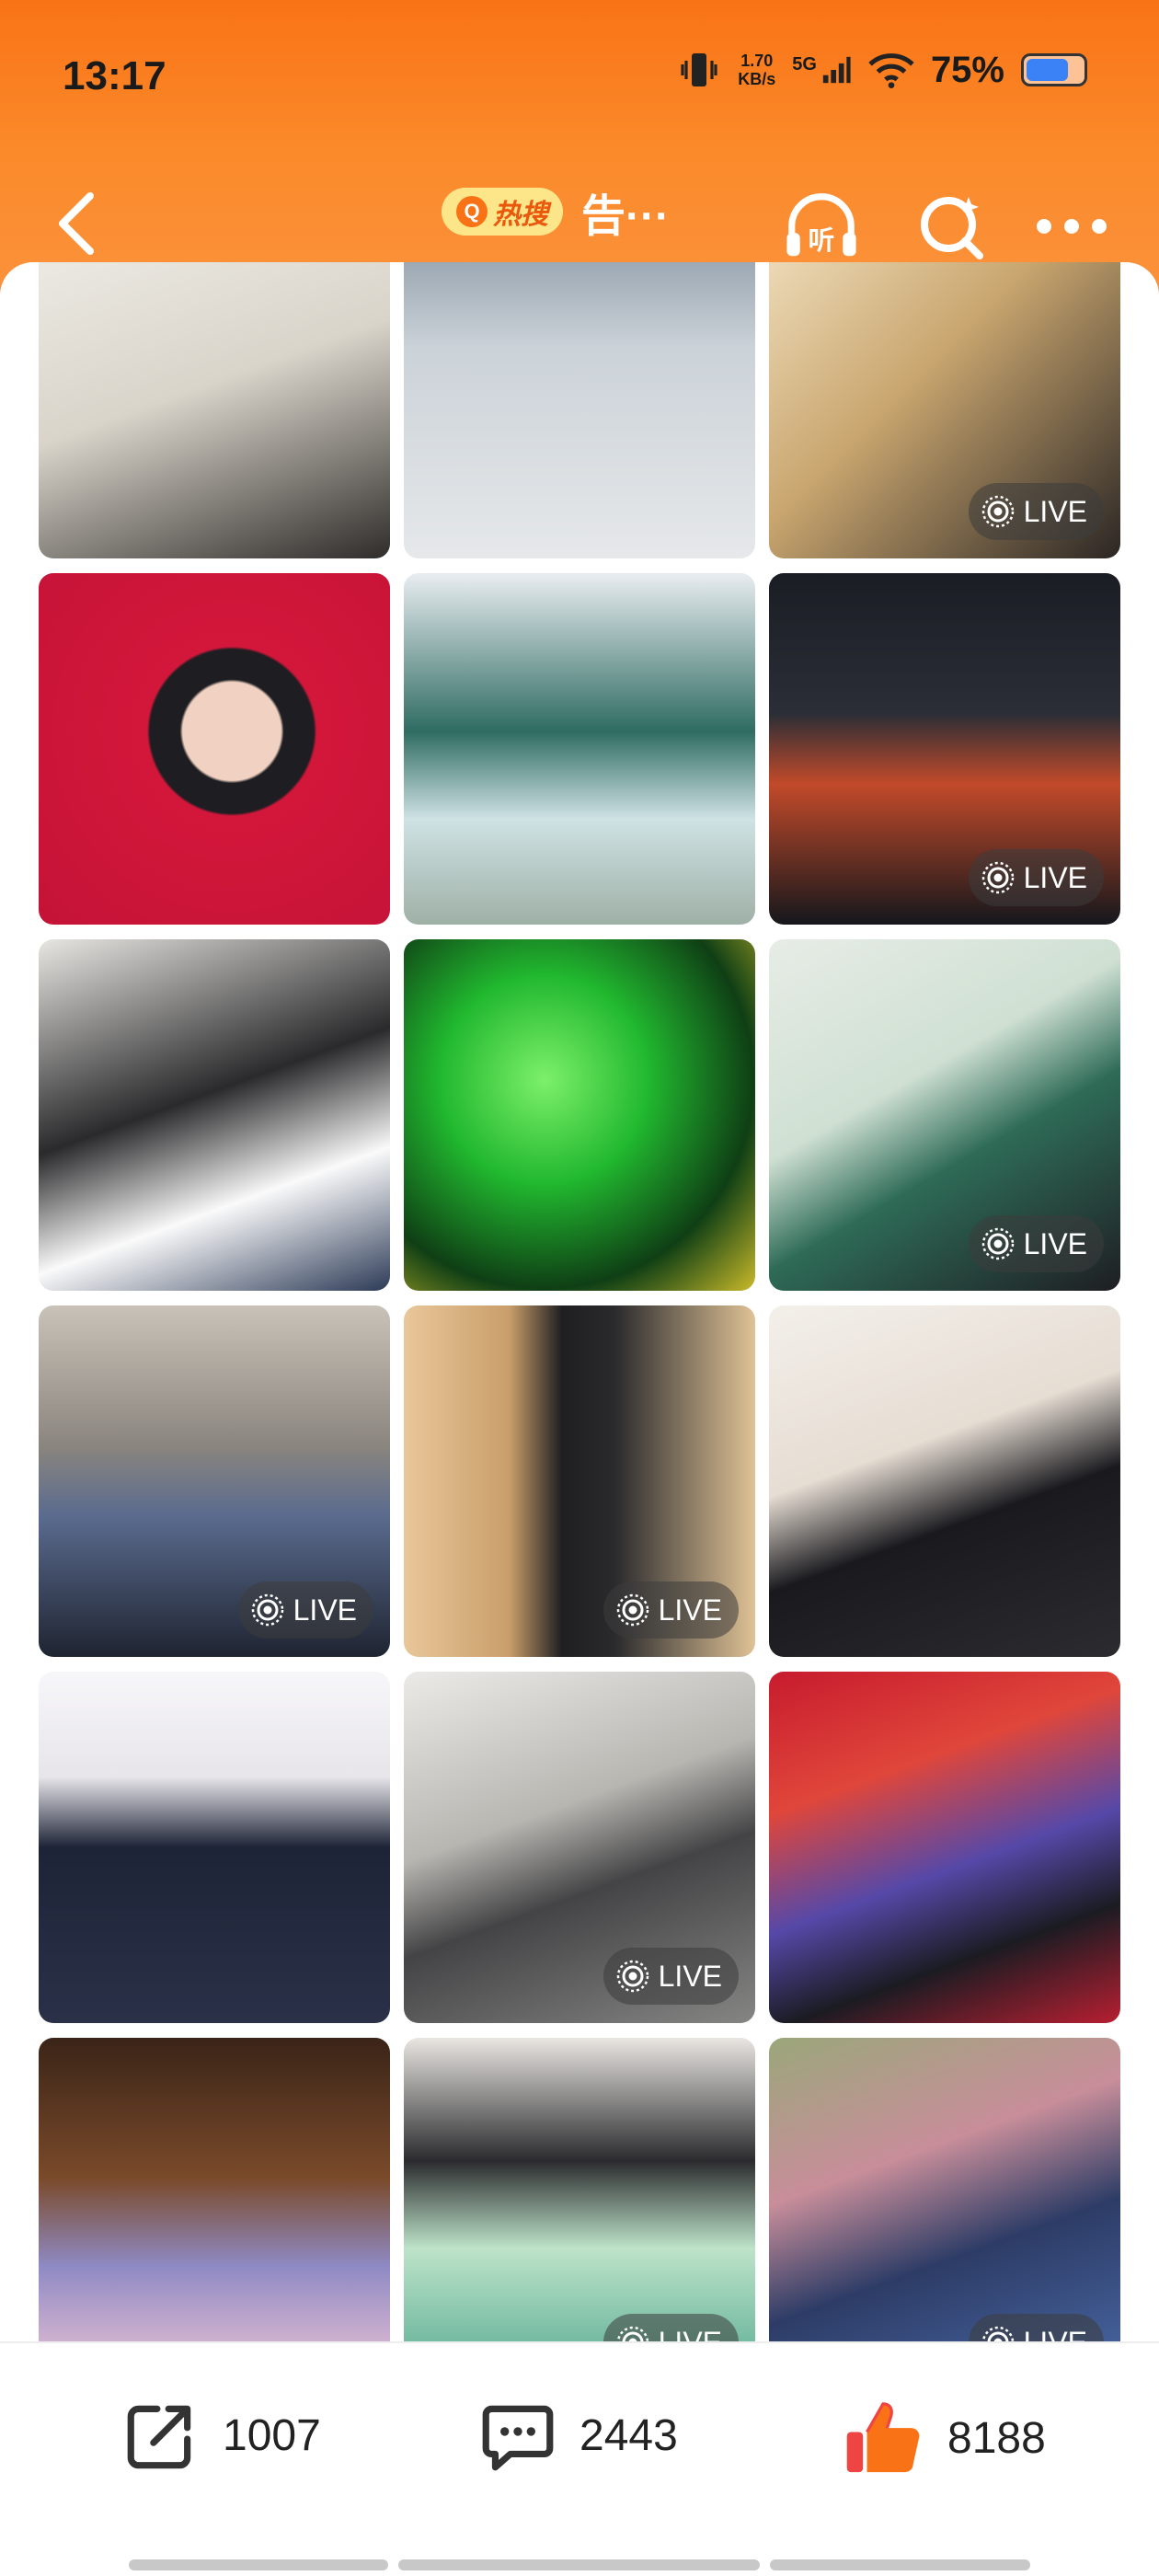 Image resolution: width=1159 pixels, height=2576 pixels. What do you see at coordinates (472, 211) in the screenshot?
I see `search-icon: Q` at bounding box center [472, 211].